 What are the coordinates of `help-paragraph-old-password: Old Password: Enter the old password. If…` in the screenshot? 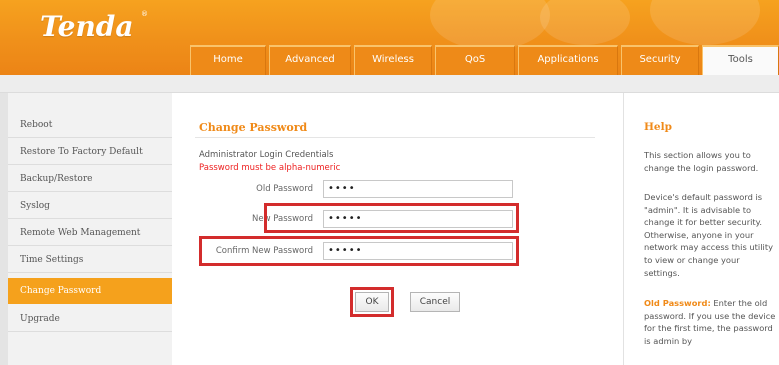 It's located at (710, 322).